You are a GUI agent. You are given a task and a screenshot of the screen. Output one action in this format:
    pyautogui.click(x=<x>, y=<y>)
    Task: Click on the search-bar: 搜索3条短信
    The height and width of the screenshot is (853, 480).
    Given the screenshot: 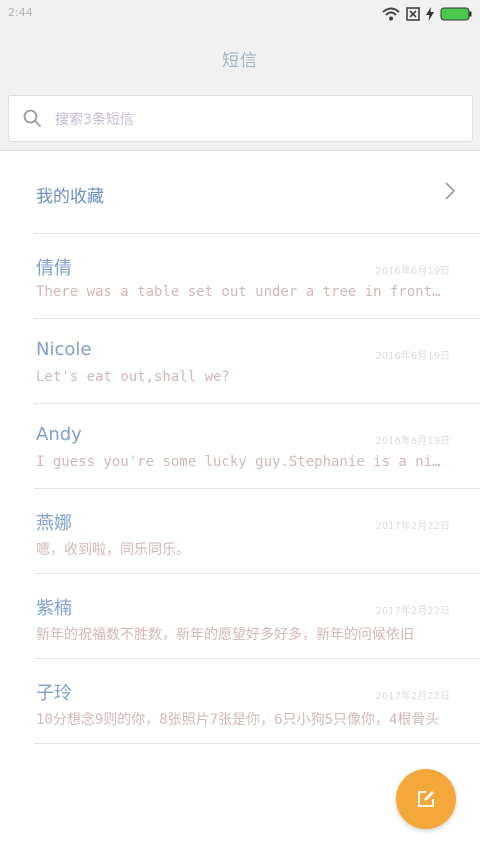 What is the action you would take?
    pyautogui.click(x=240, y=119)
    